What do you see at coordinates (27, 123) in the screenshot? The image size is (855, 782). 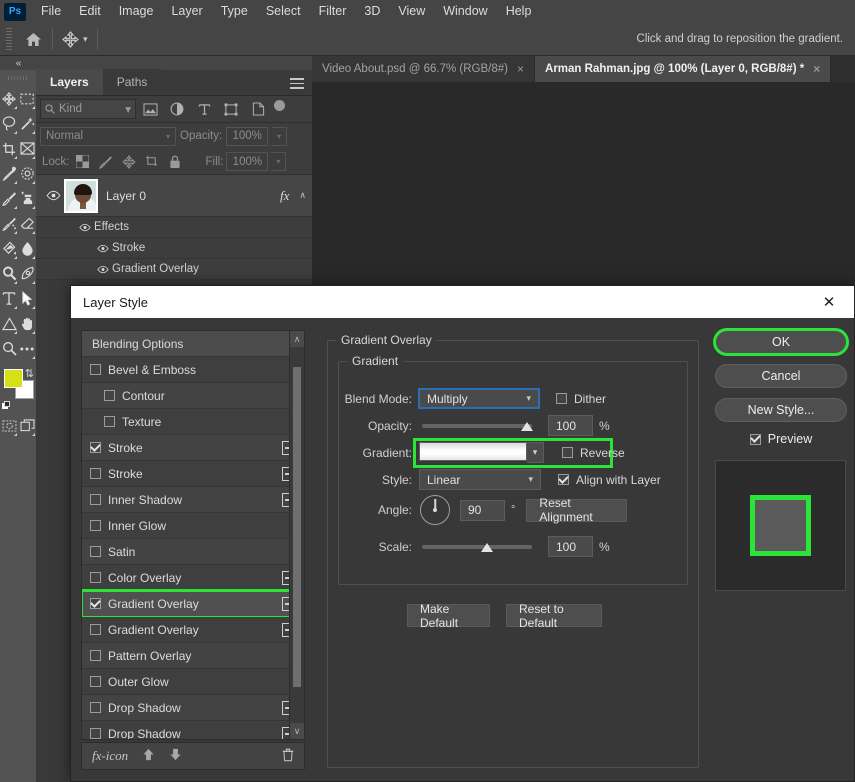 I see `magic-wand-tool` at bounding box center [27, 123].